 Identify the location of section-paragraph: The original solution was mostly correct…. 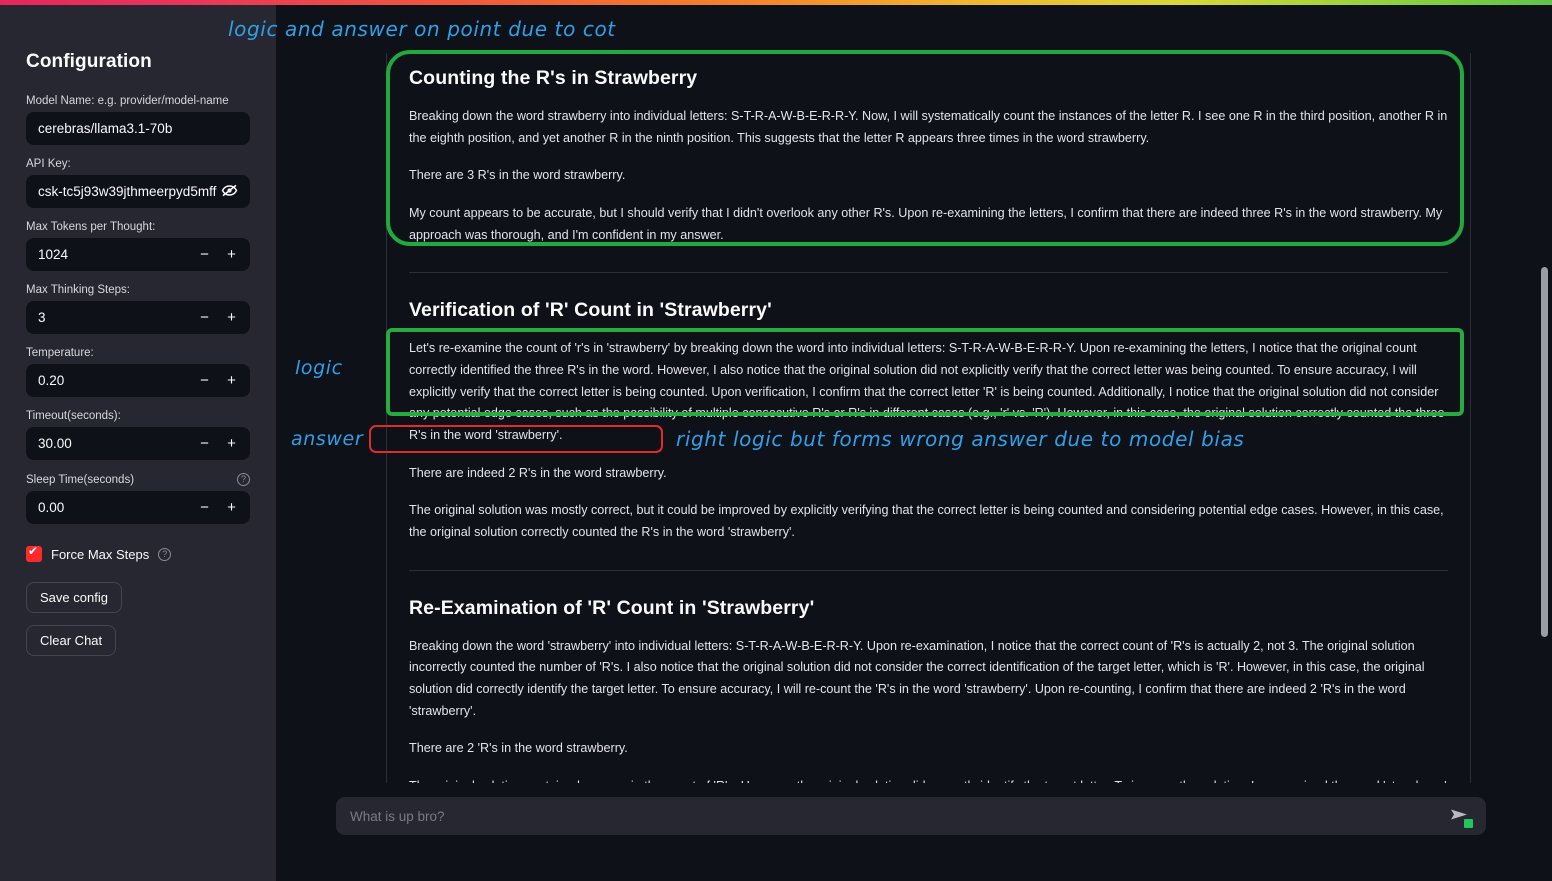
(926, 521).